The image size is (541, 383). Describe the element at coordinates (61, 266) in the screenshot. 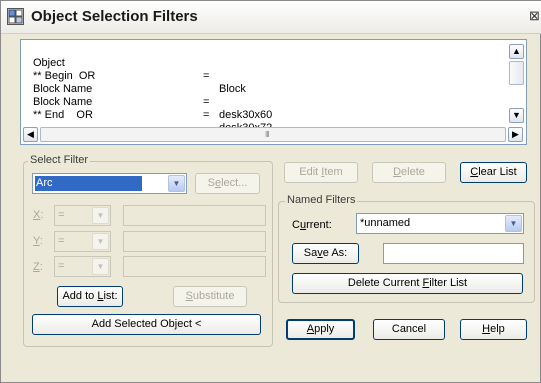

I see `z-operator-value: =` at that location.